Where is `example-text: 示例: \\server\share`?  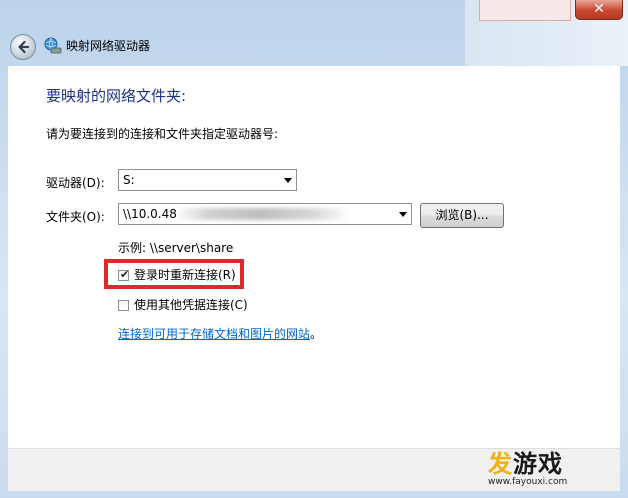 example-text: 示例: \\server\share is located at coordinates (176, 248).